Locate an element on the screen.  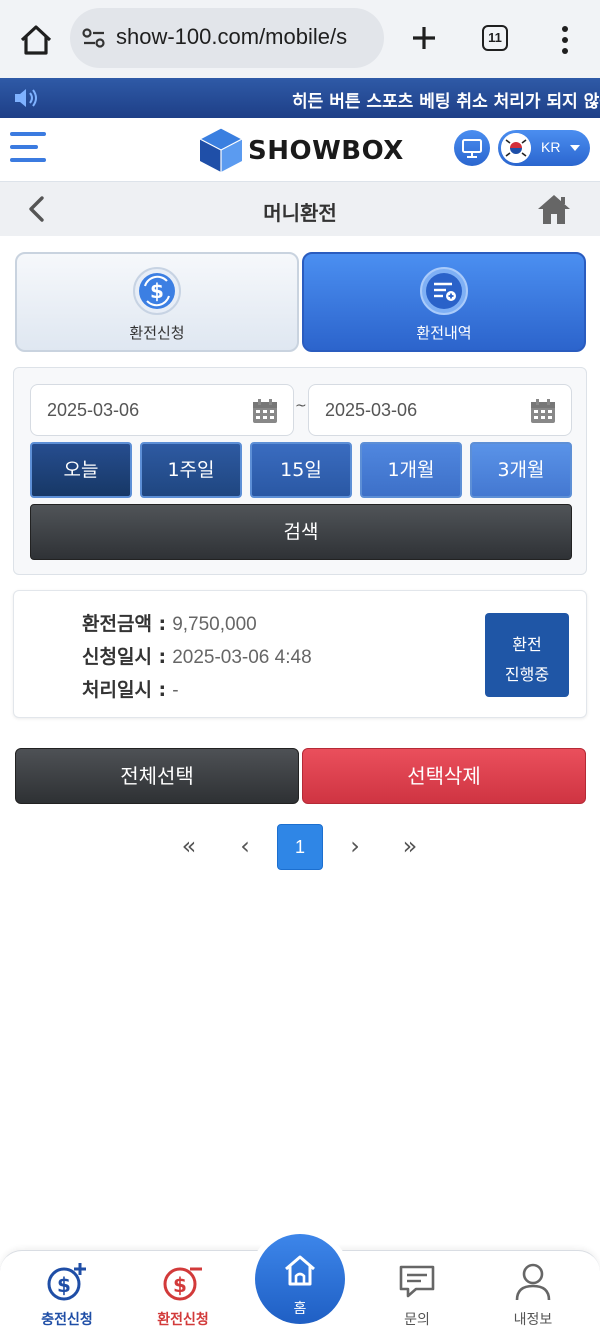
period-1week-button: 1주일 is located at coordinates (191, 470).